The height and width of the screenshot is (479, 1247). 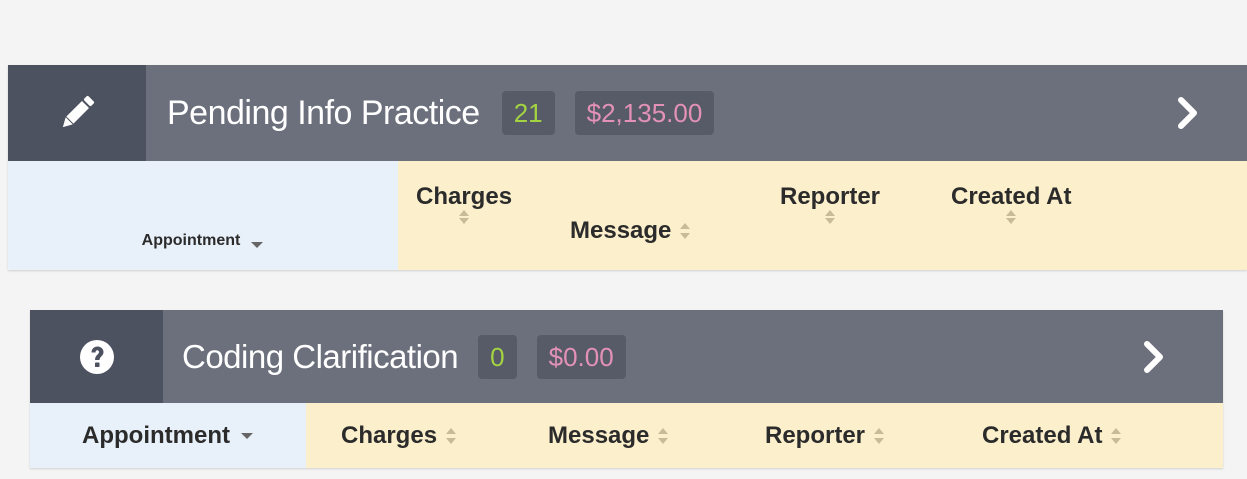 I want to click on count-badge: 0, so click(x=497, y=356).